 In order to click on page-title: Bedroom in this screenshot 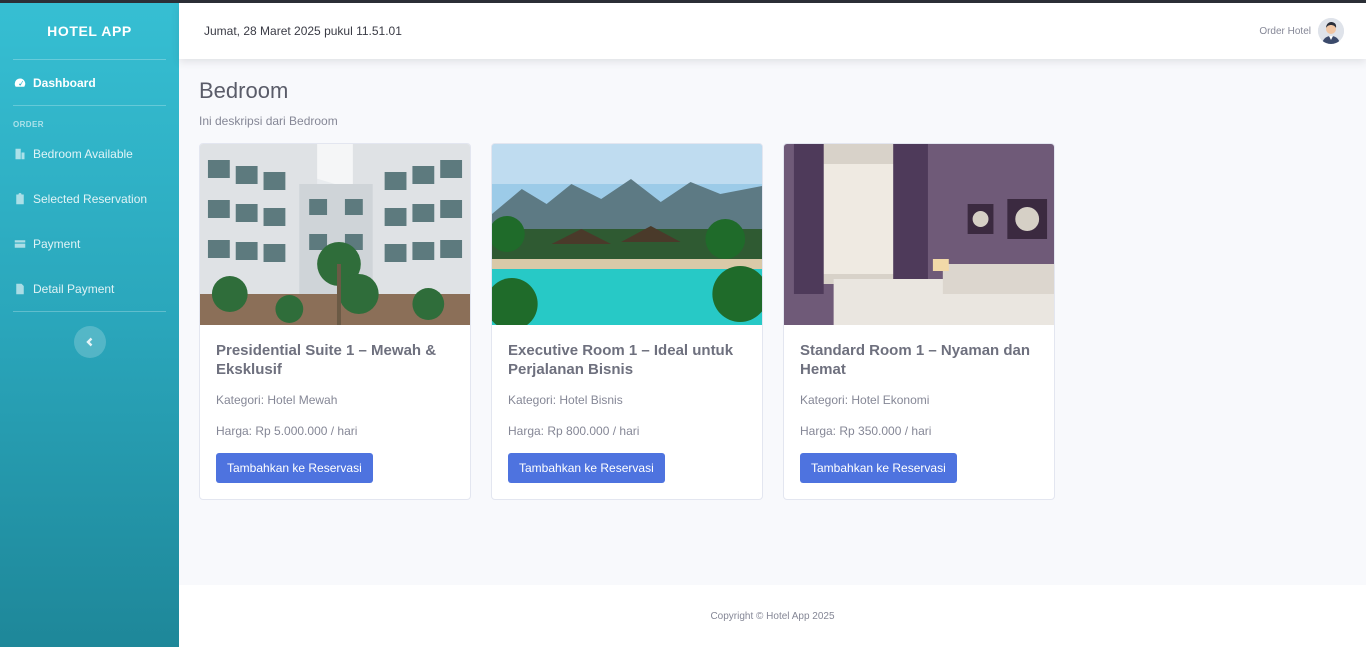, I will do `click(244, 90)`.